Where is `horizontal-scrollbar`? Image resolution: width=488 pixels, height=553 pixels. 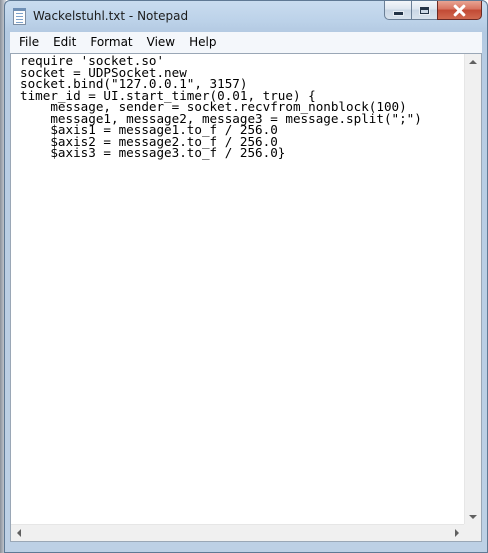 horizontal-scrollbar is located at coordinates (238, 532).